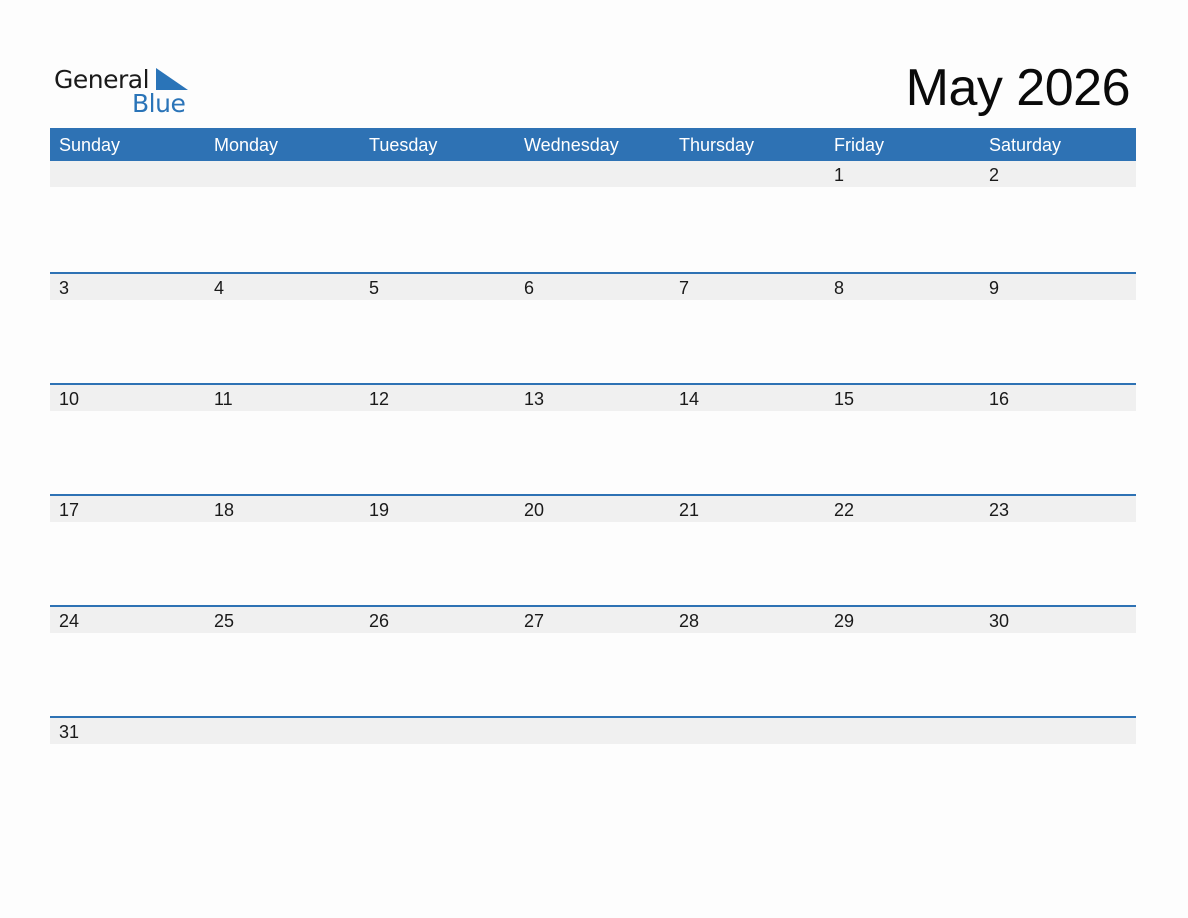  What do you see at coordinates (593, 771) in the screenshot?
I see `week-row: 31` at bounding box center [593, 771].